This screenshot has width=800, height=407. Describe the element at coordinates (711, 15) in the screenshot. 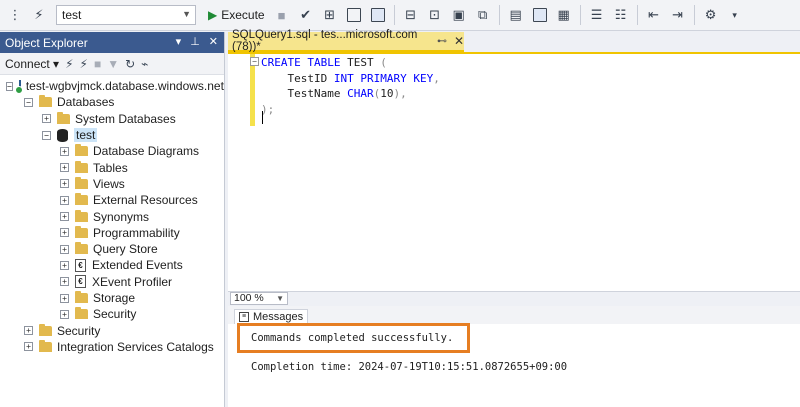

I see `specify-values-icon: ⚙` at that location.